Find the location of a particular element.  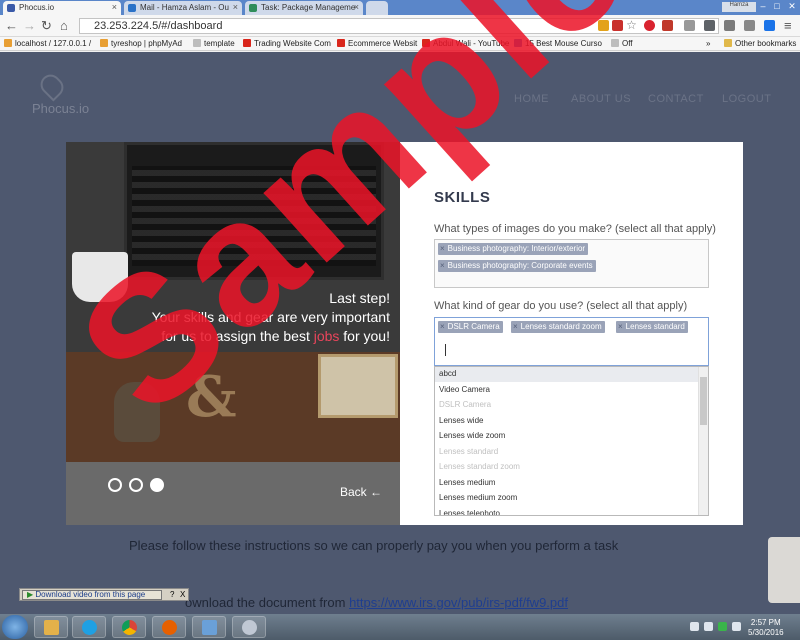

dropdown-scrollbar is located at coordinates (703, 441).